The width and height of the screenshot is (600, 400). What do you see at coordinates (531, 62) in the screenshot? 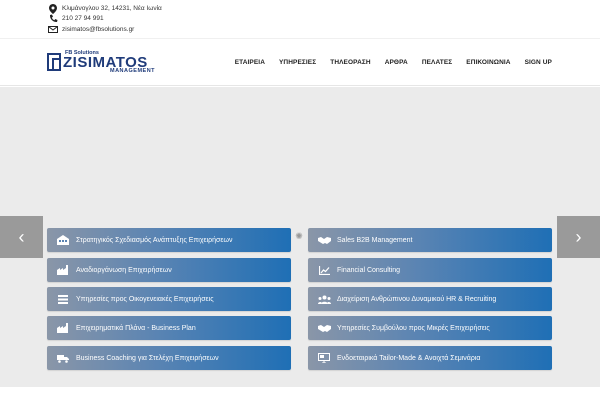
I see `nav-item-signup: SIGN UP` at bounding box center [531, 62].